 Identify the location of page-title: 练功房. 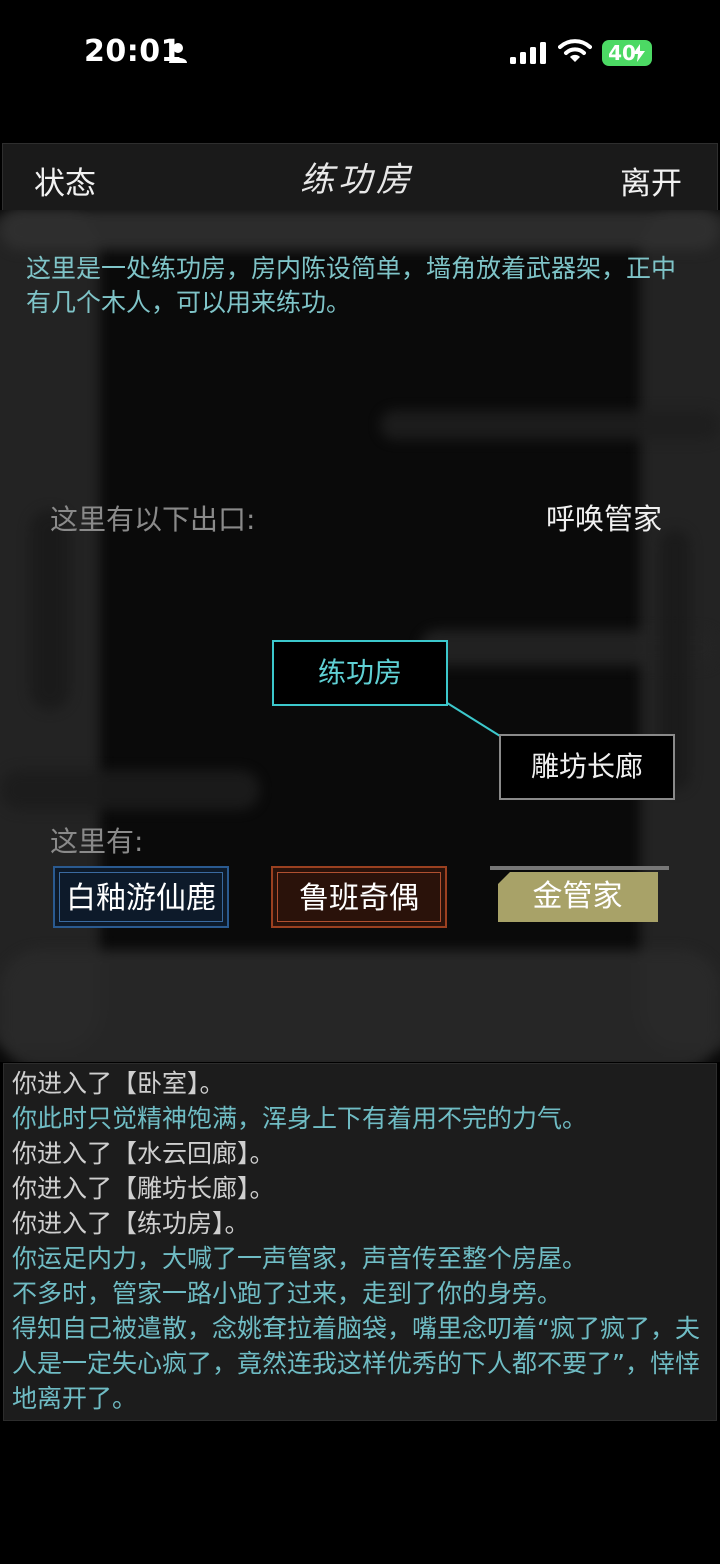
(357, 180).